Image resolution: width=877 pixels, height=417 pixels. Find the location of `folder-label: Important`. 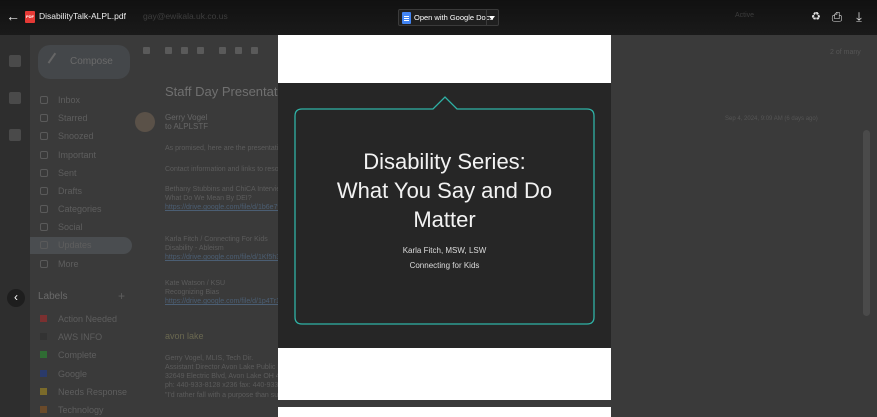

folder-label: Important is located at coordinates (77, 155).